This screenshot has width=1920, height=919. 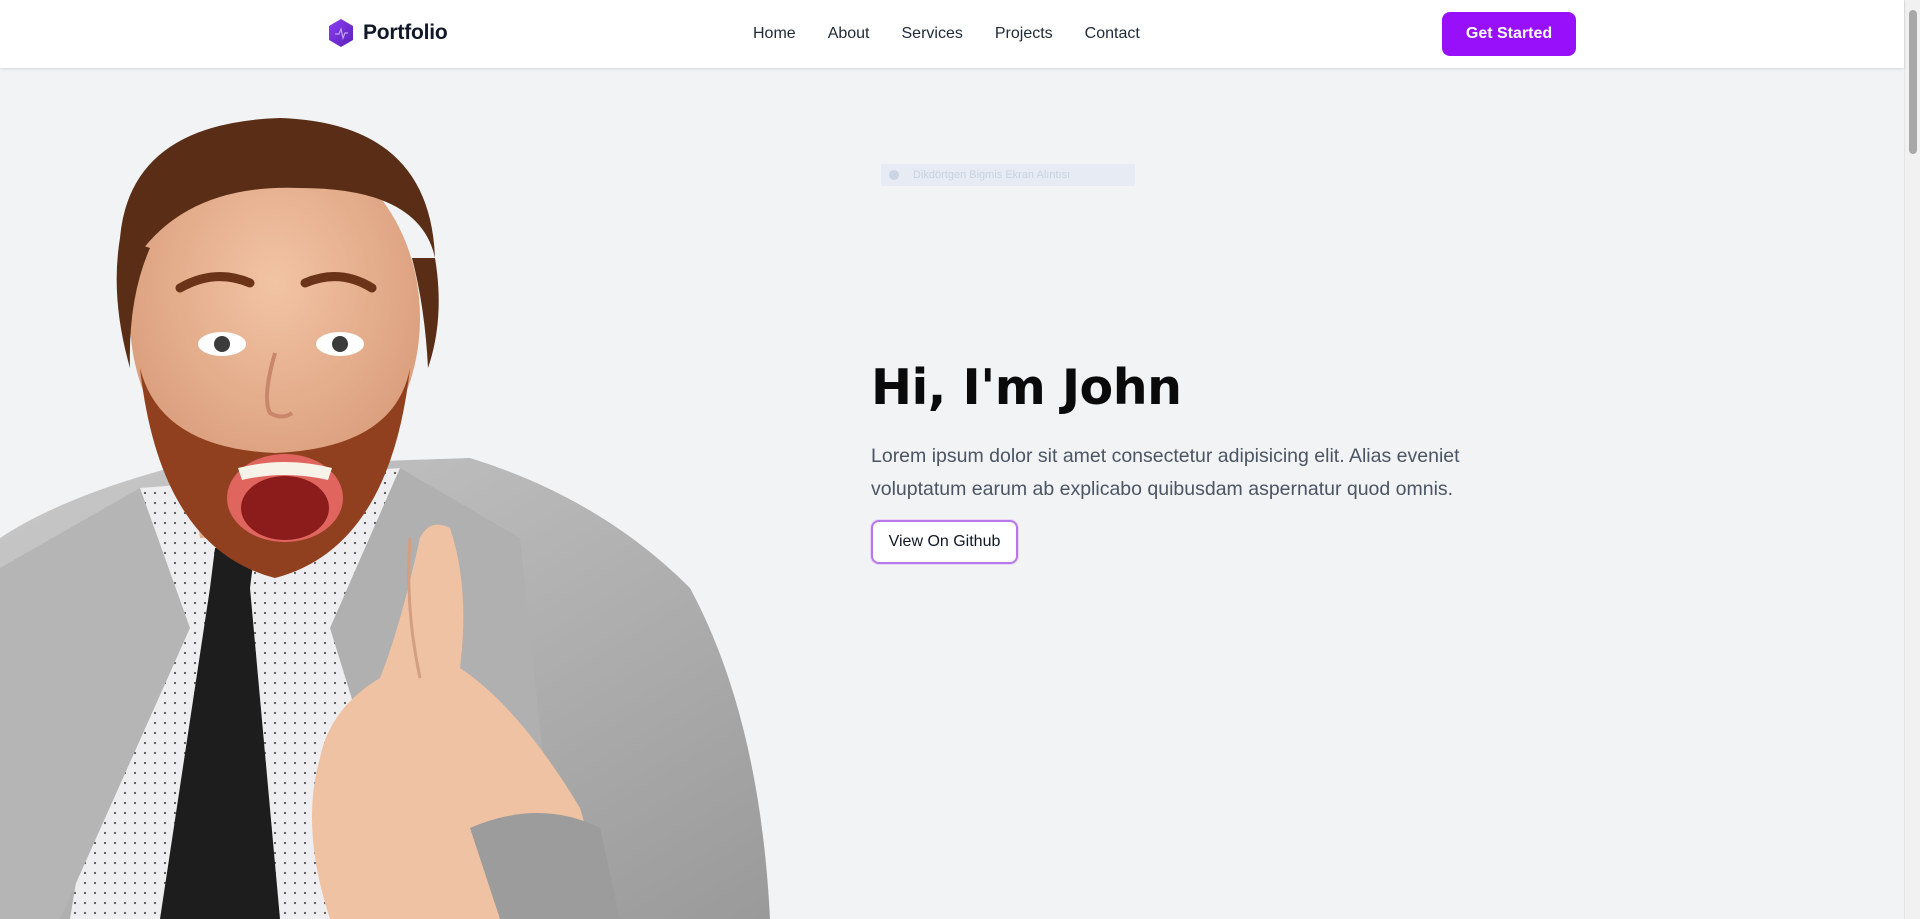 I want to click on brand-name: Portfolio, so click(x=405, y=32).